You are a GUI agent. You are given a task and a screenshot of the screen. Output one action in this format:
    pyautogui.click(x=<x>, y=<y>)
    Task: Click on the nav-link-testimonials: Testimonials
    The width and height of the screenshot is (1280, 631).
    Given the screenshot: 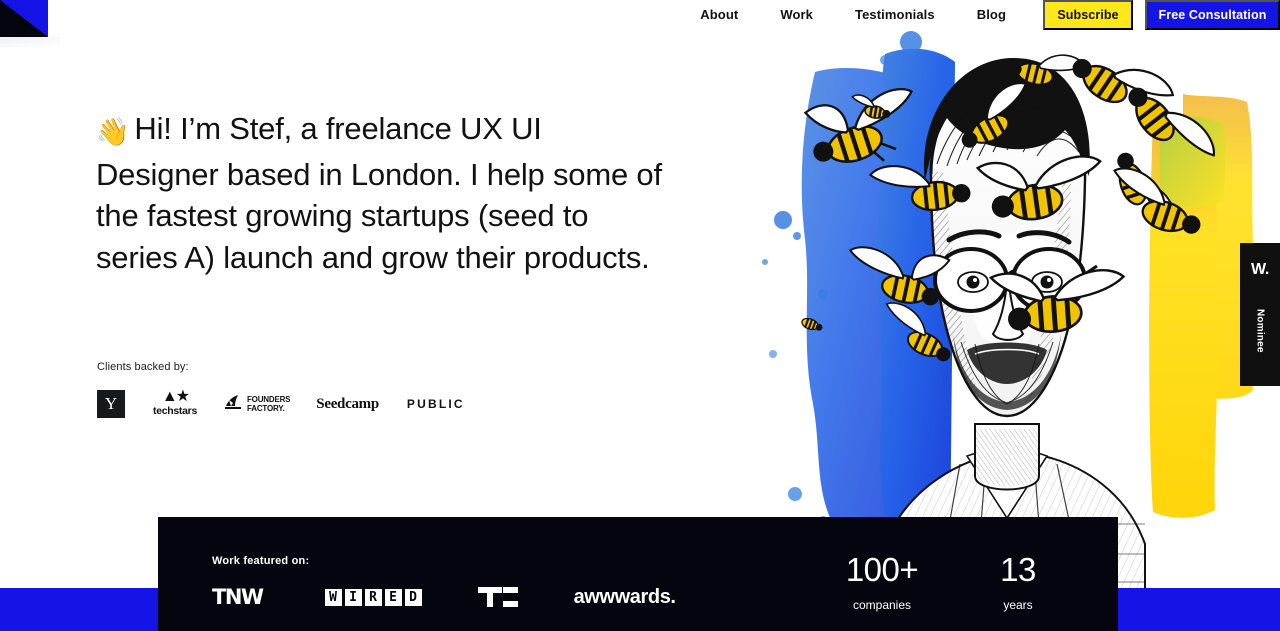 What is the action you would take?
    pyautogui.click(x=895, y=15)
    